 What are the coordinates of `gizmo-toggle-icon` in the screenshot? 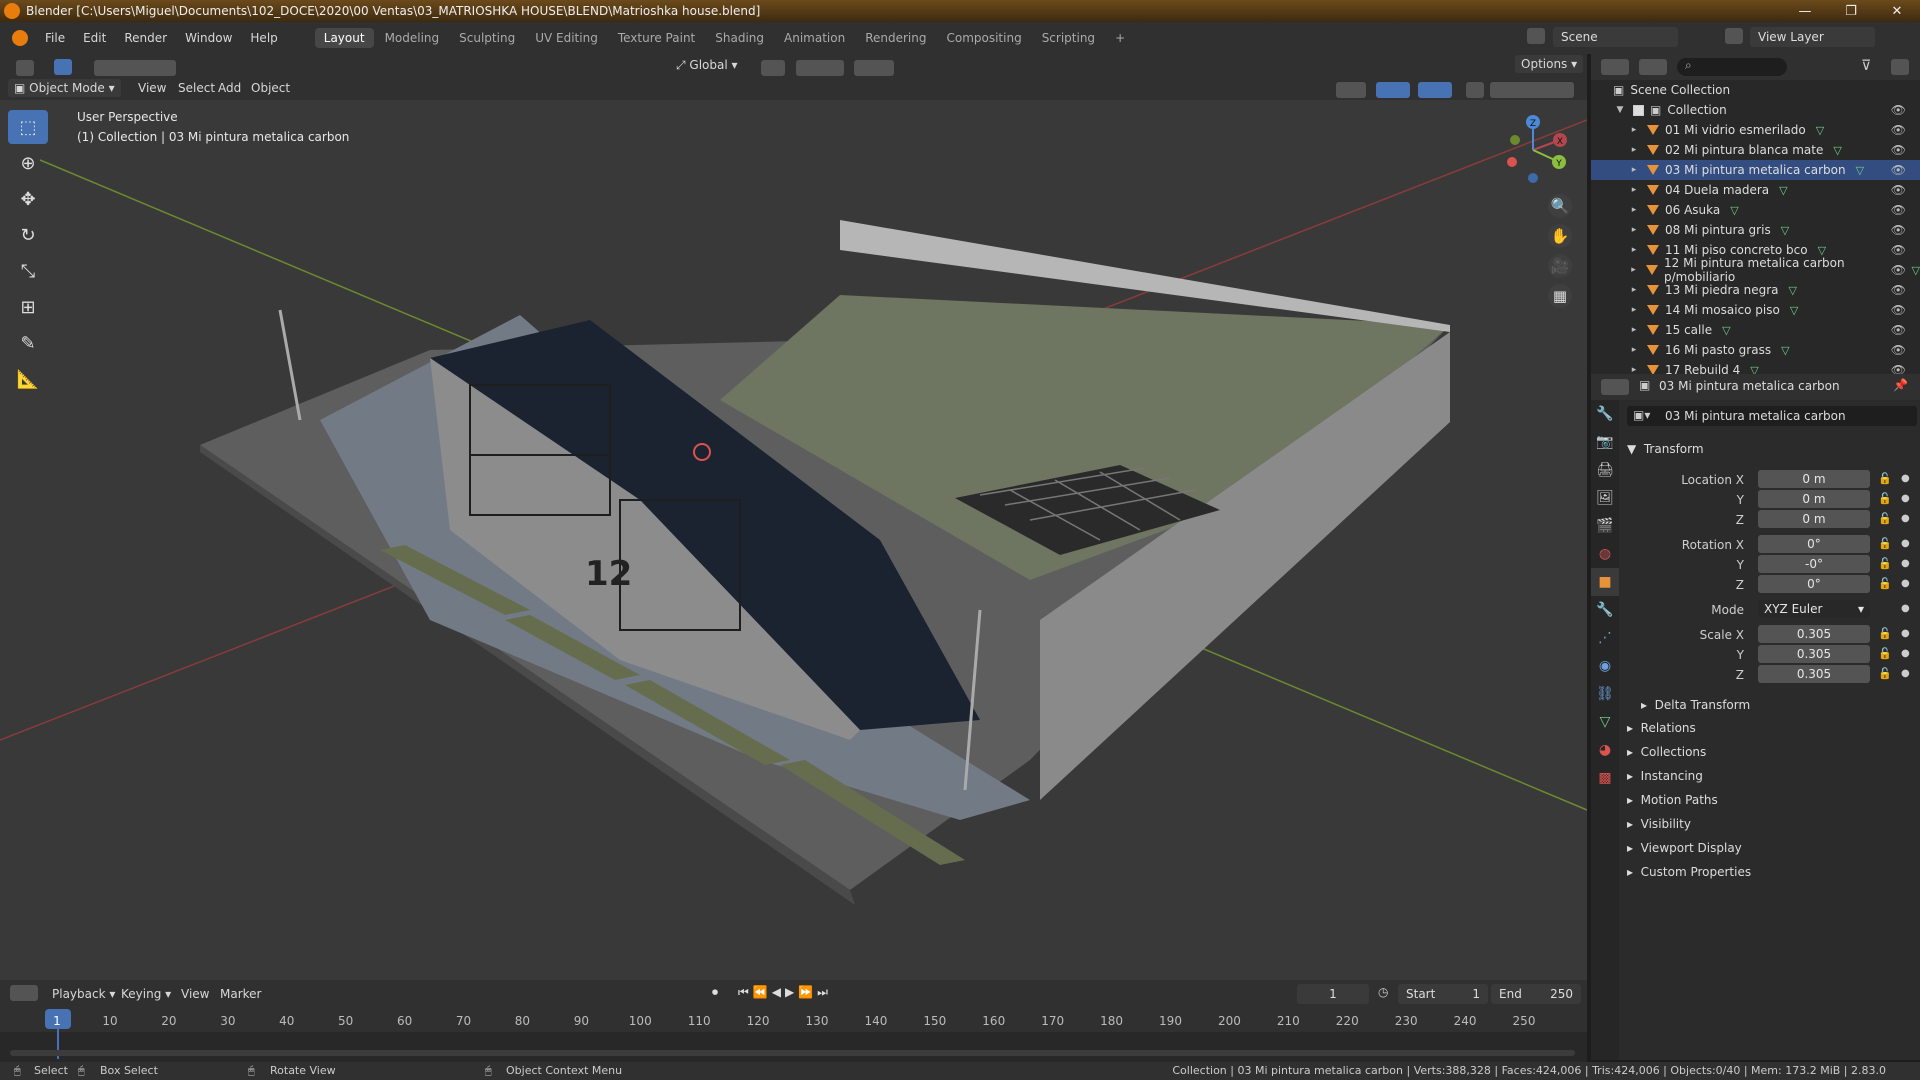 It's located at (1393, 90).